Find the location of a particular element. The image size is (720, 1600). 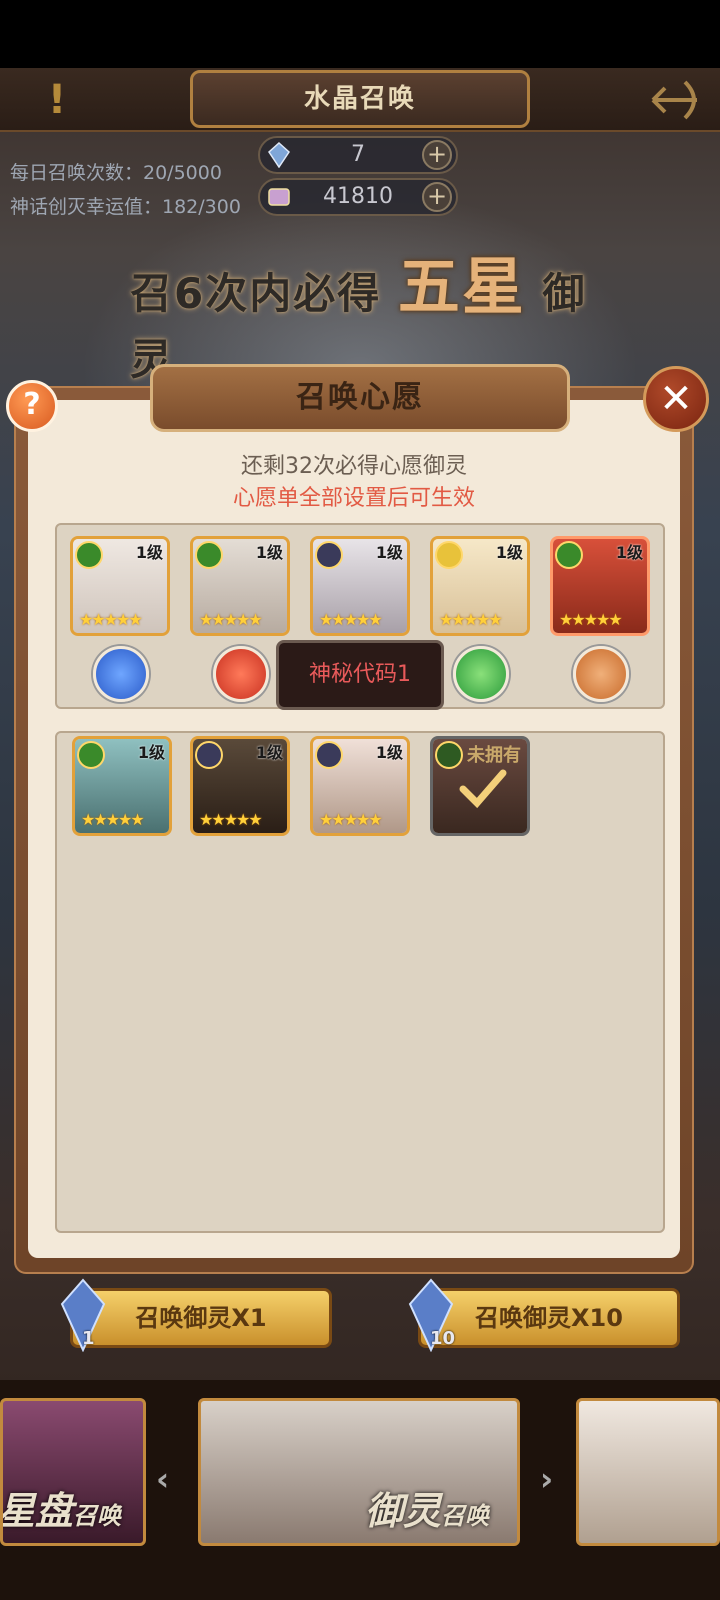

spirit-summon-label: 御灵召唤 is located at coordinates (427, 1507).